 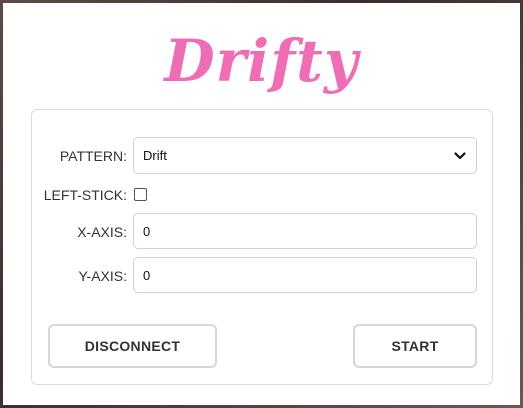 I want to click on start-button: START, so click(x=415, y=346).